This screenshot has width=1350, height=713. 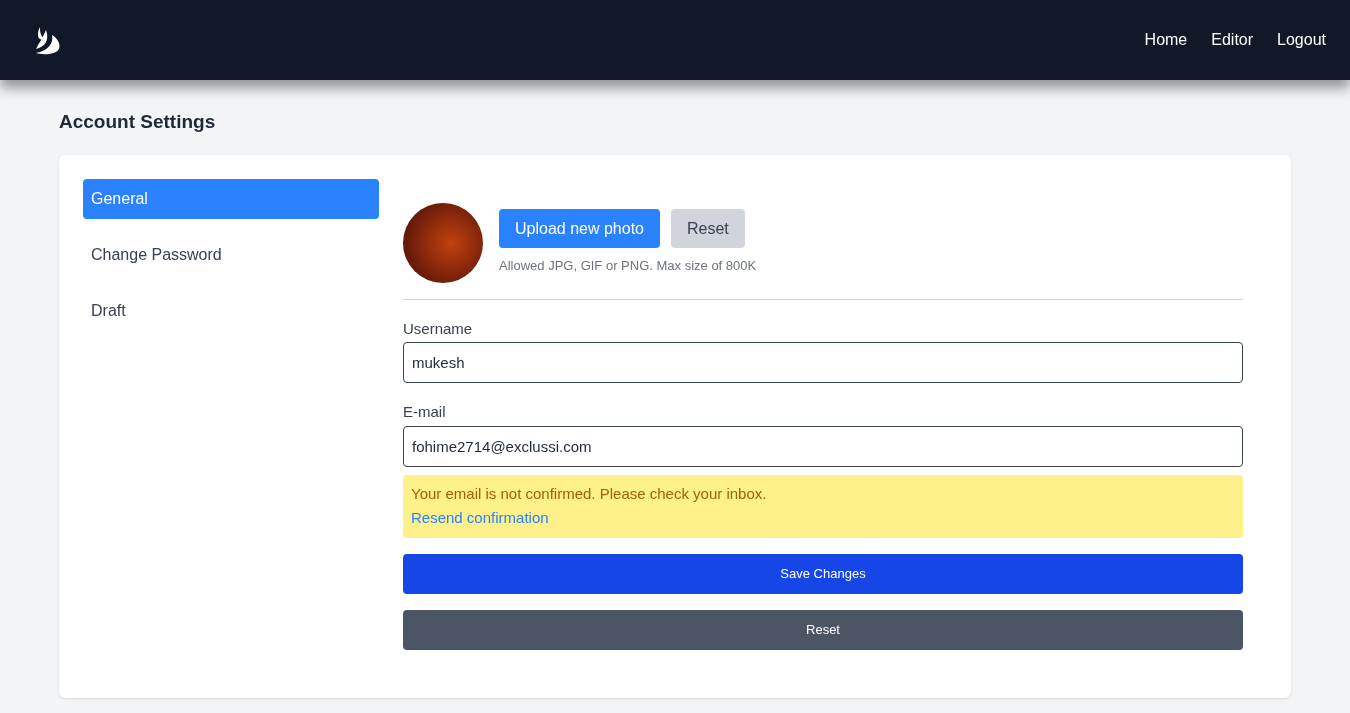 What do you see at coordinates (823, 362) in the screenshot?
I see `input-field: mukesh` at bounding box center [823, 362].